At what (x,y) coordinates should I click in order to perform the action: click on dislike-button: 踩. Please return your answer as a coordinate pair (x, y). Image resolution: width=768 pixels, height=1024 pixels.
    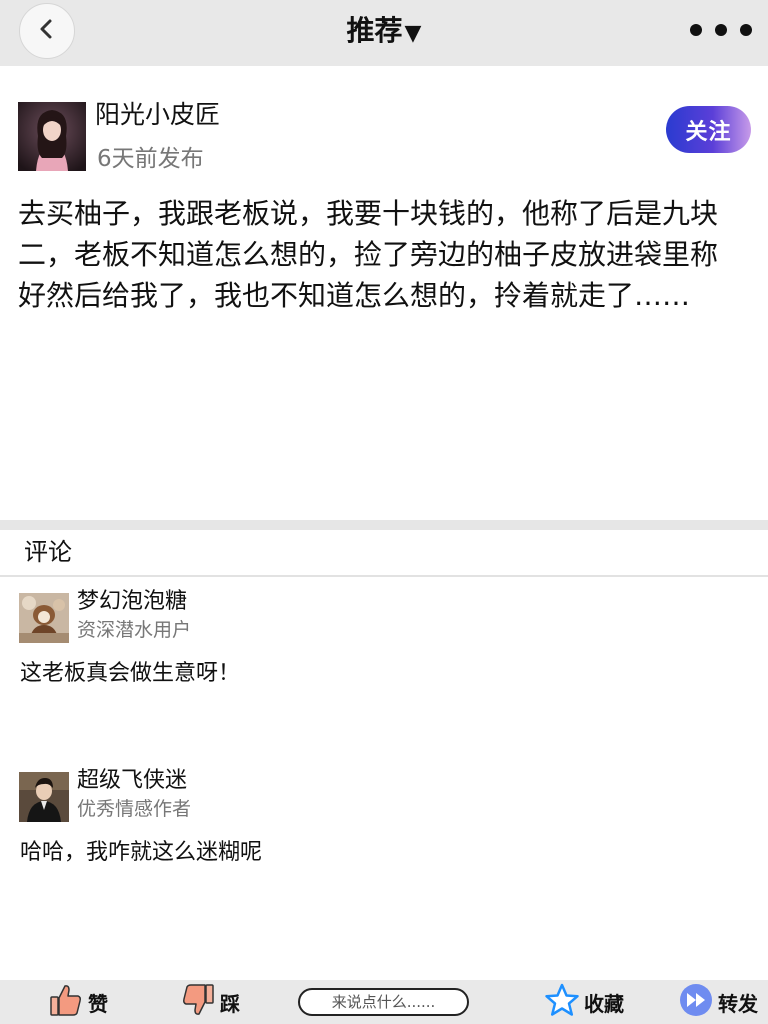
    Looking at the image, I should click on (210, 1002).